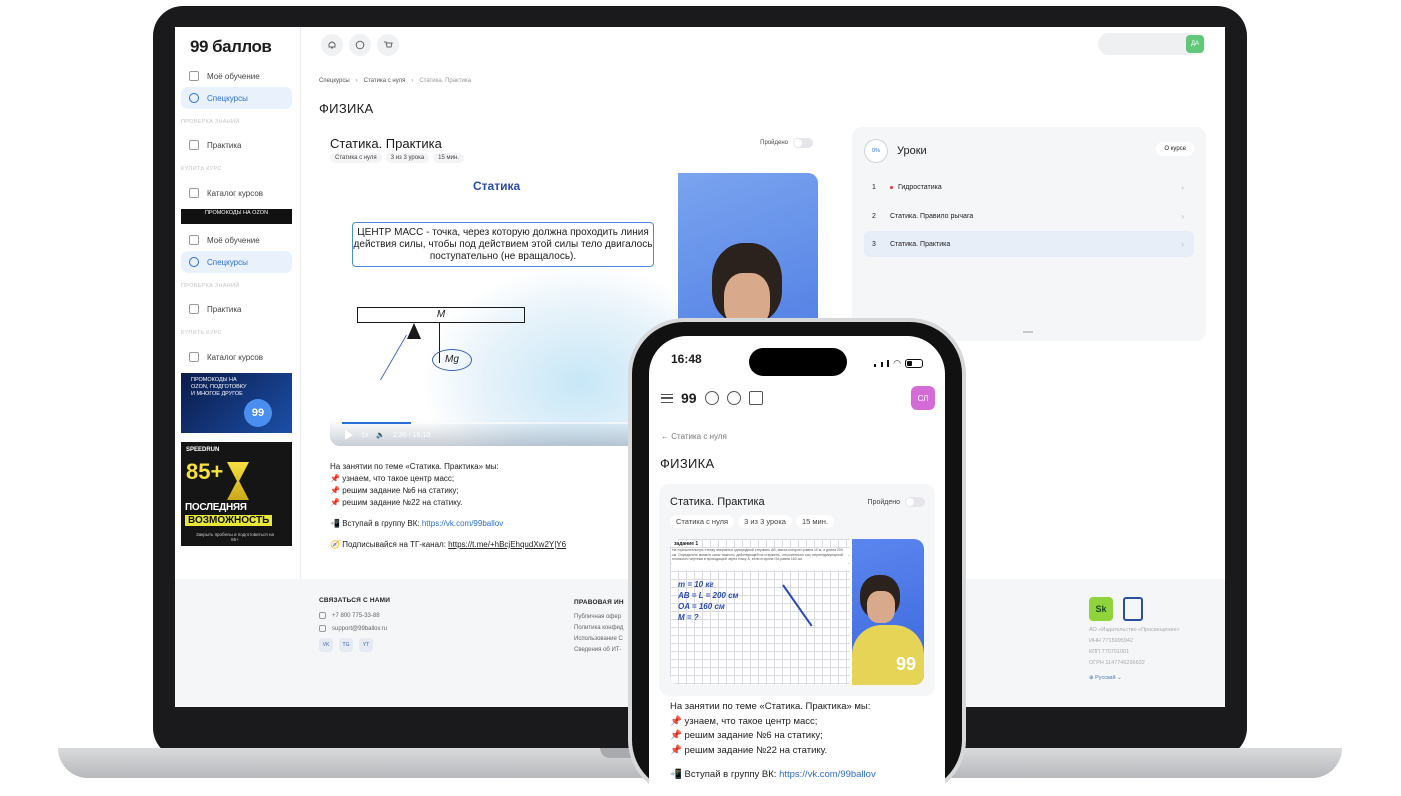 The height and width of the screenshot is (796, 1401). I want to click on vk-prefix: Вступай в группу ВК:, so click(381, 523).